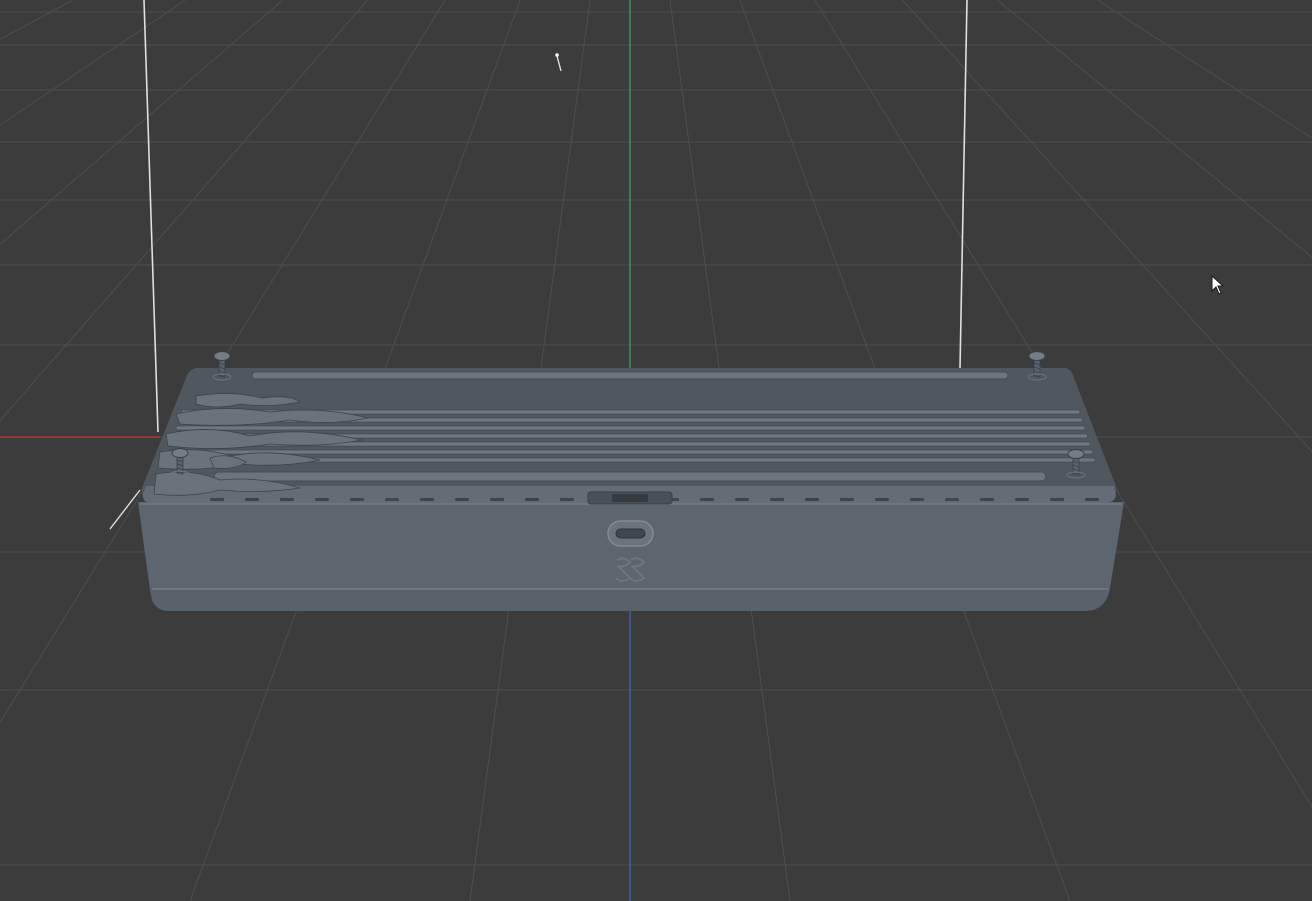  What do you see at coordinates (963, 184) in the screenshot?
I see `light-helper-line-right` at bounding box center [963, 184].